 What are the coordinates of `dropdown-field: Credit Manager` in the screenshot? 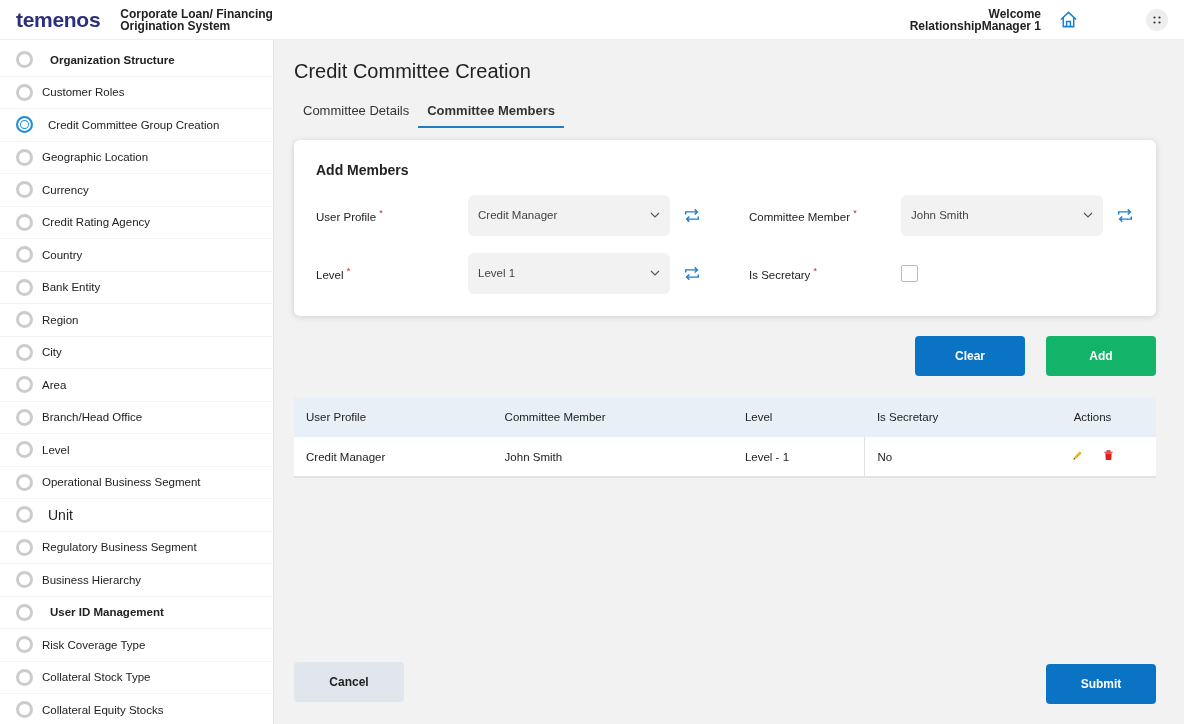 It's located at (569, 215).